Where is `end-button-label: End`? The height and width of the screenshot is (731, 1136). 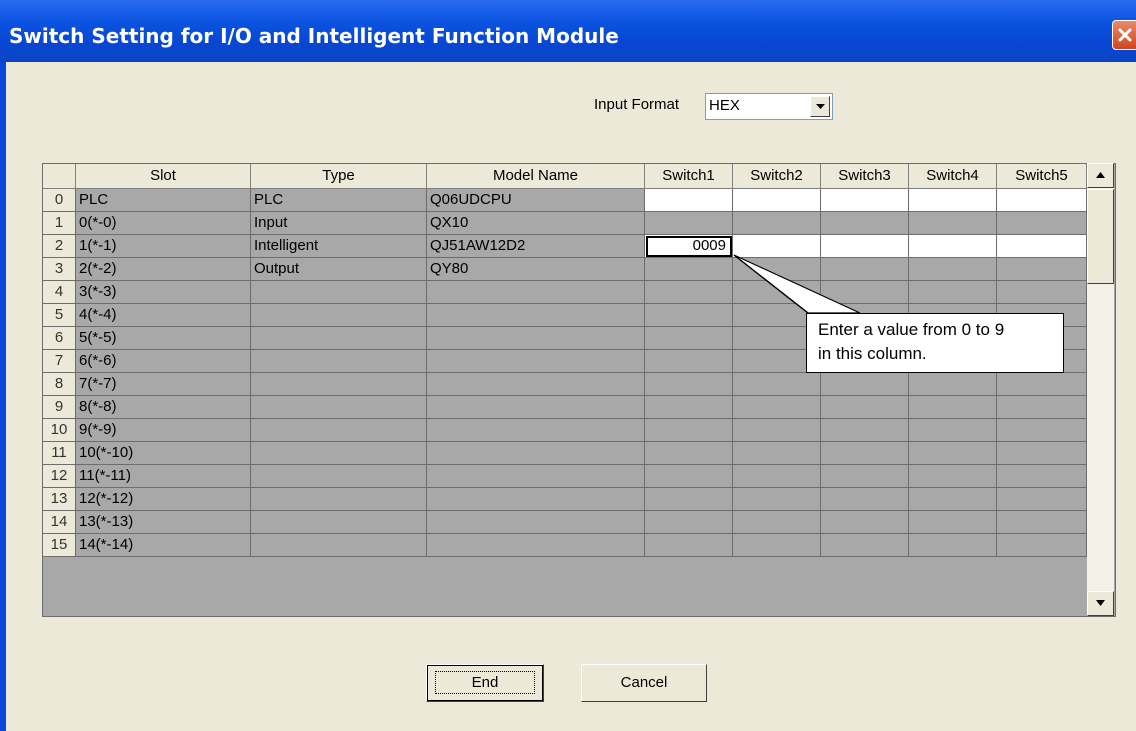
end-button-label: End is located at coordinates (485, 682).